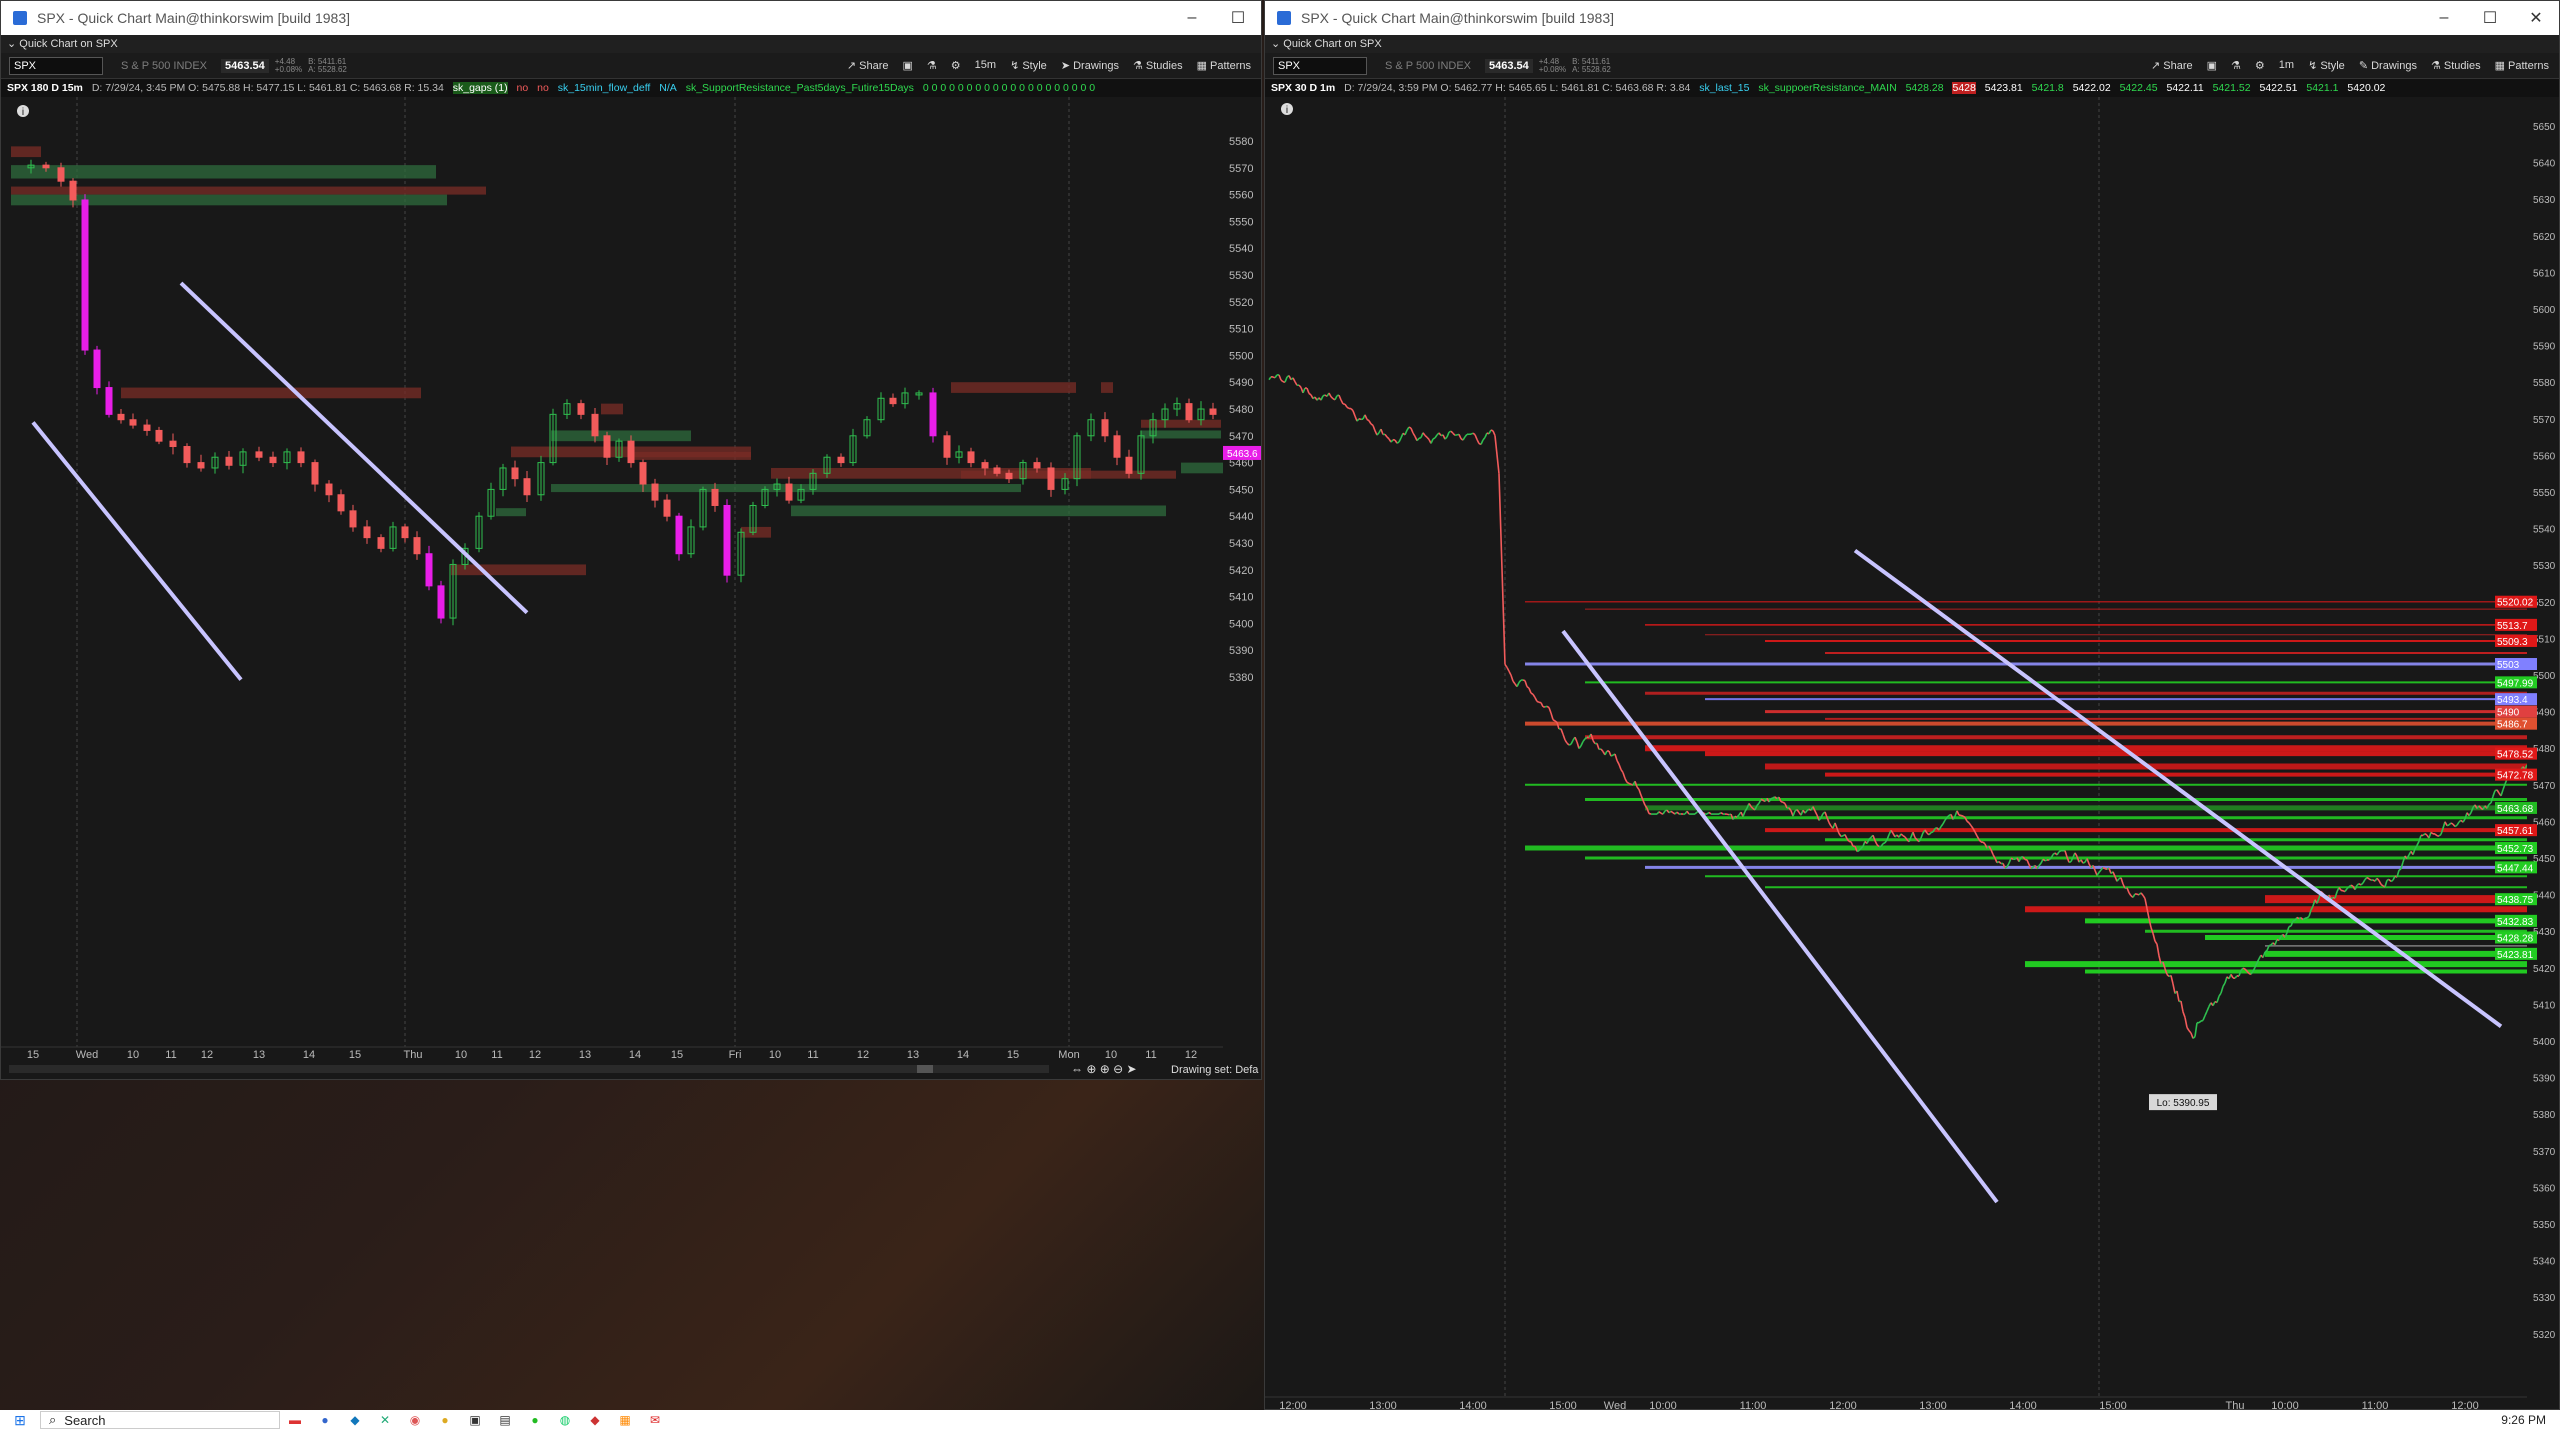 The image size is (2560, 1430). I want to click on app-icon-13: ✉, so click(655, 1420).